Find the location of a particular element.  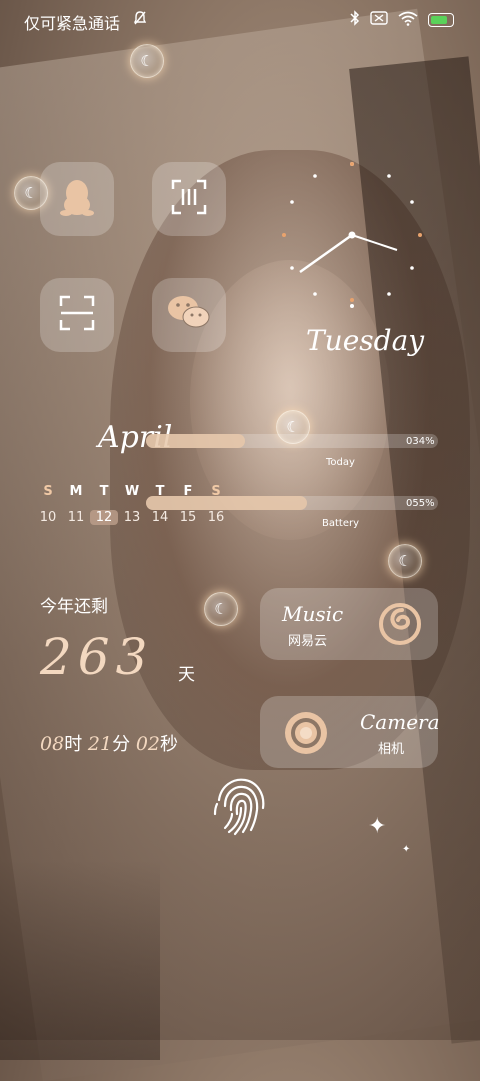

countdown-days: 263 is located at coordinates (97, 657).